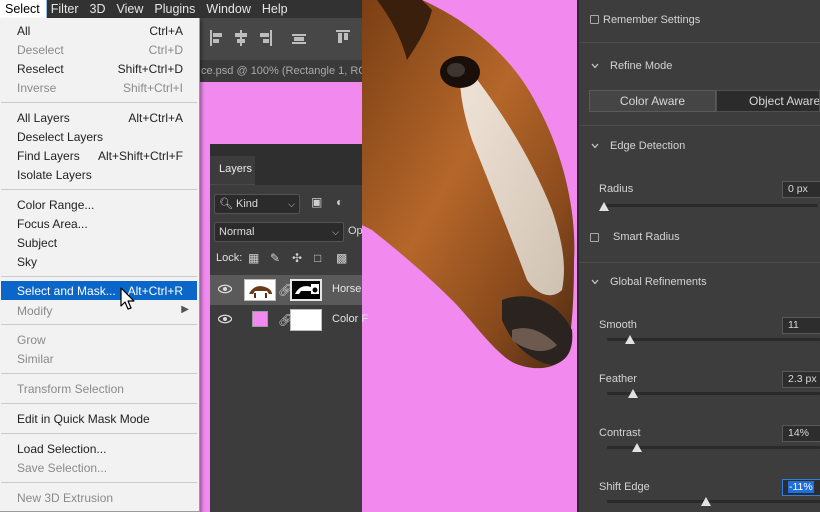 The height and width of the screenshot is (512, 820). What do you see at coordinates (99, 49) in the screenshot?
I see `menu-item-deselect: Deselect Ctrl+D` at bounding box center [99, 49].